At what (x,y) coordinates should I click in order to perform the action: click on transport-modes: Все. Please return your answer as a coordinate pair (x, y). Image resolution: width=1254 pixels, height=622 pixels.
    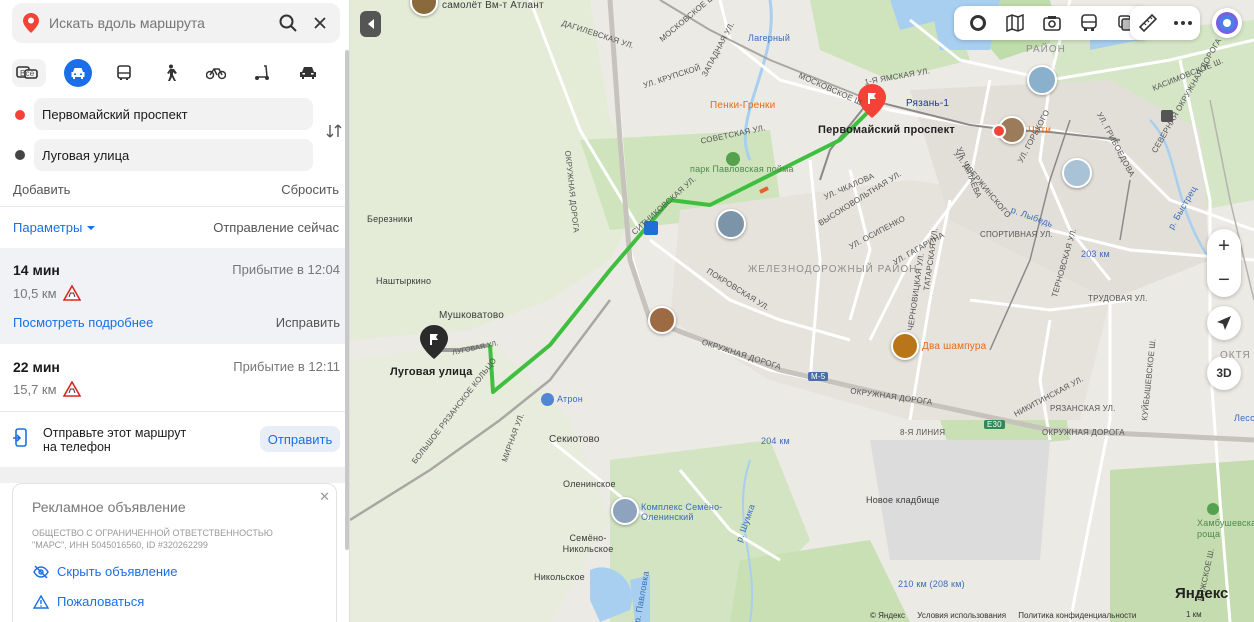
    Looking at the image, I should click on (177, 73).